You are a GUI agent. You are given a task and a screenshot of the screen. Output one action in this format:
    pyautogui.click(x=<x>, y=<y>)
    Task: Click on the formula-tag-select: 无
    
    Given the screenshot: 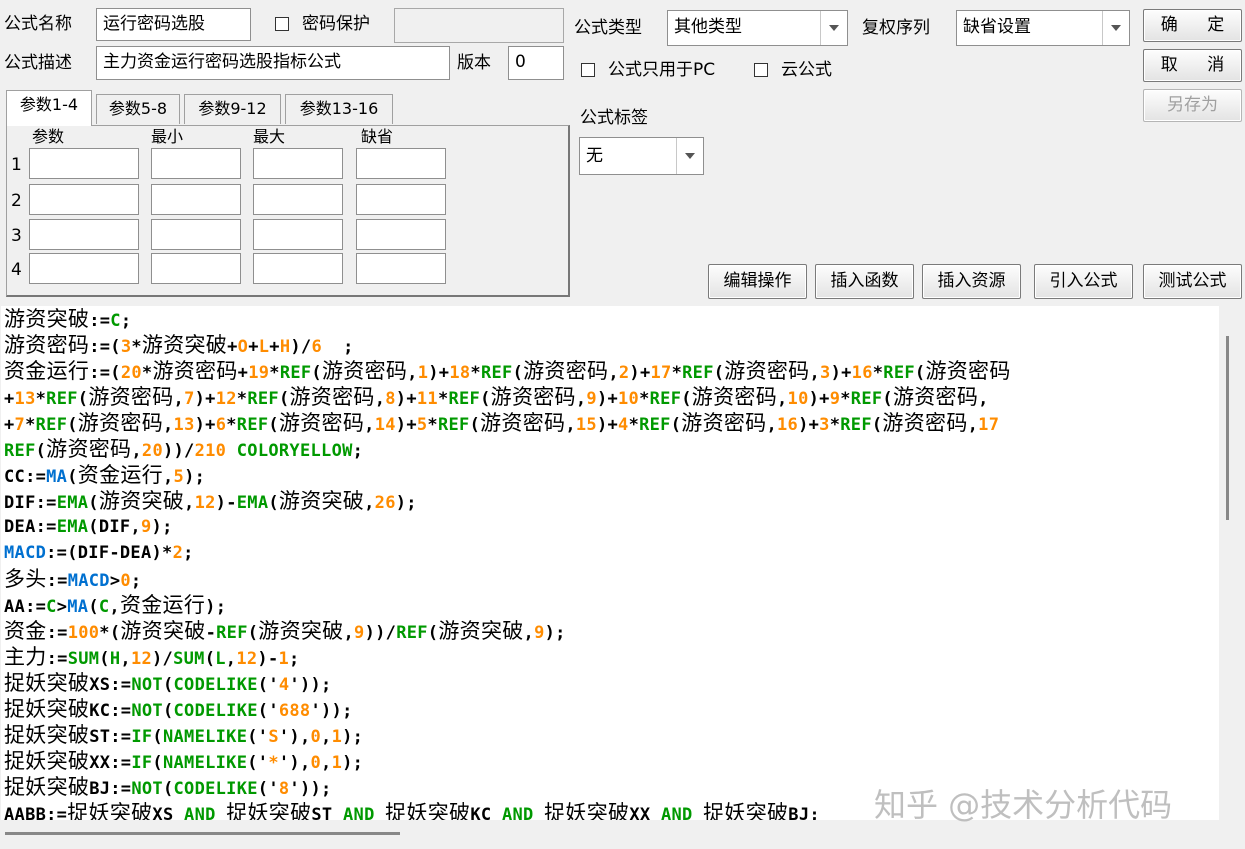 What is the action you would take?
    pyautogui.click(x=641, y=156)
    